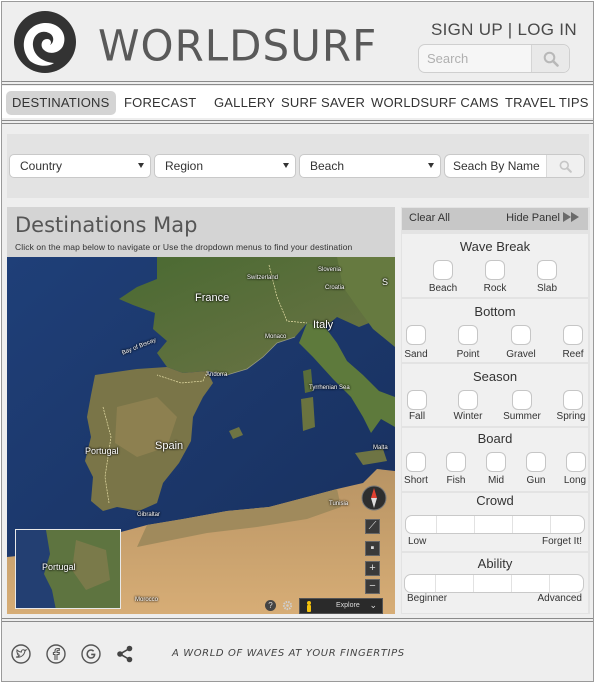 This screenshot has width=595, height=683. What do you see at coordinates (160, 103) in the screenshot?
I see `tab-forecast: FORECAST` at bounding box center [160, 103].